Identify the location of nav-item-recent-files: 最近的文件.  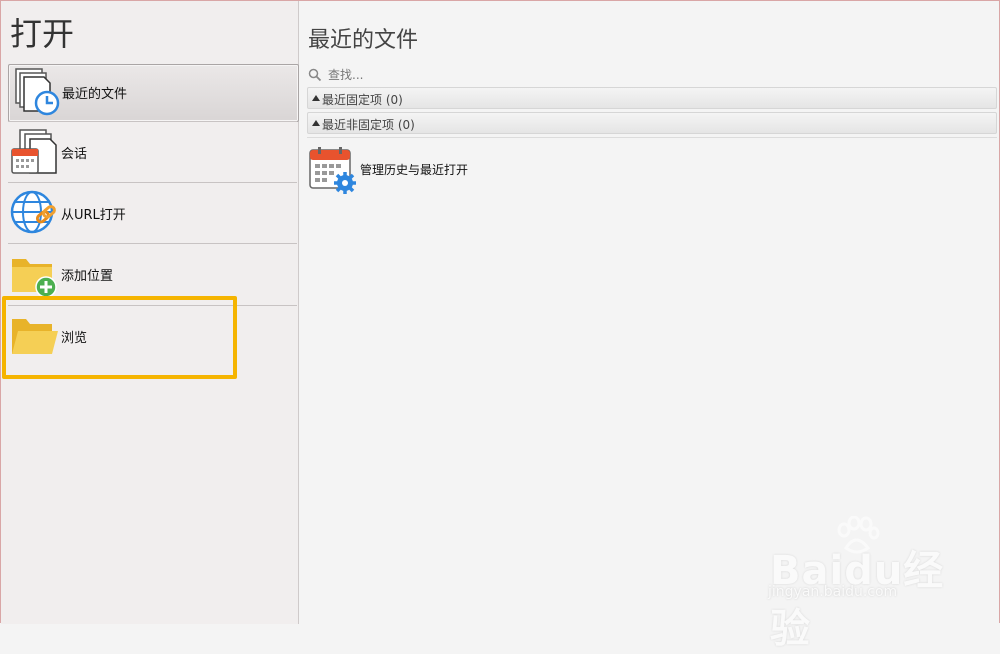
(153, 93).